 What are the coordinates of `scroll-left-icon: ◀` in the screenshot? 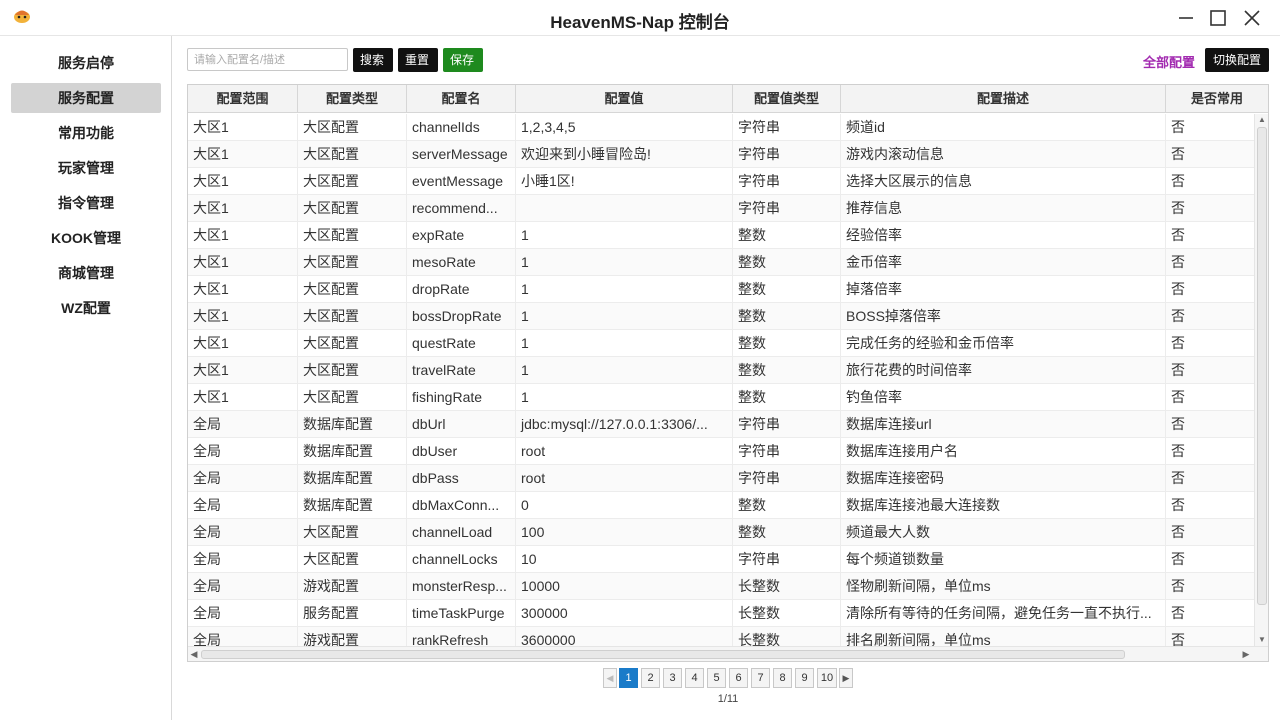 It's located at (194, 654).